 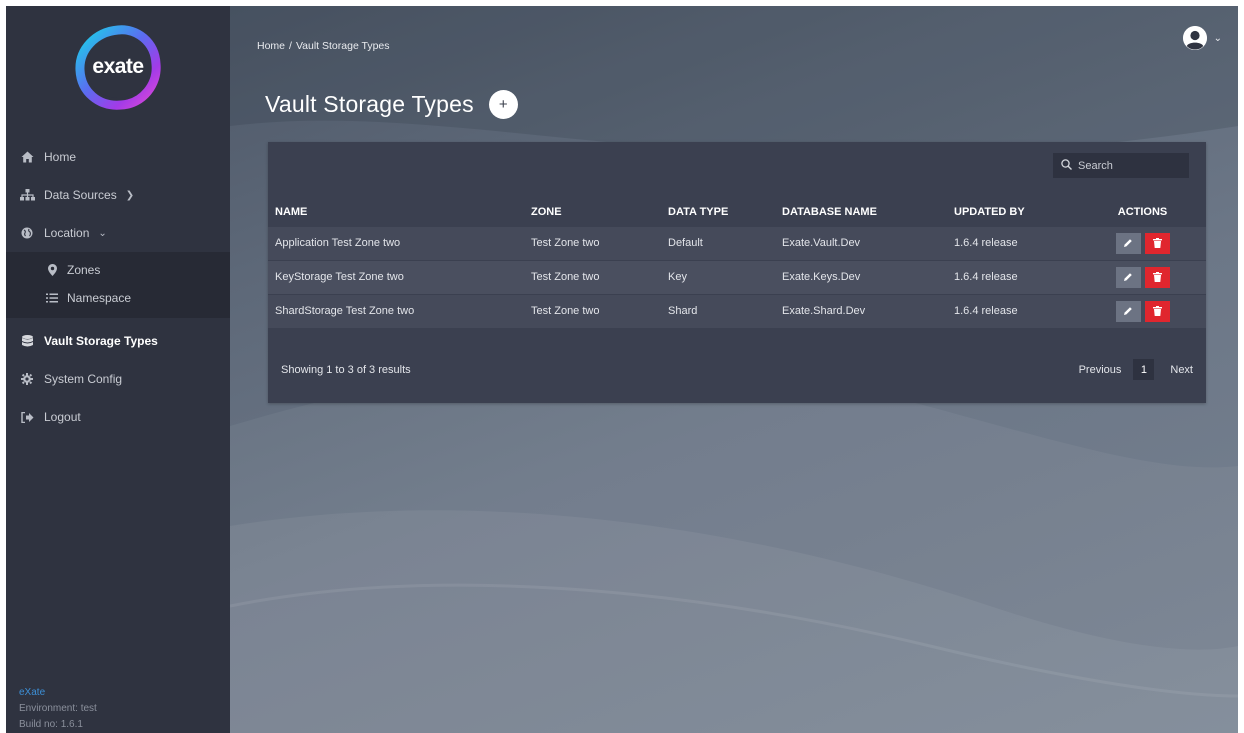 What do you see at coordinates (369, 104) in the screenshot?
I see `page-title: Vault Storage Types` at bounding box center [369, 104].